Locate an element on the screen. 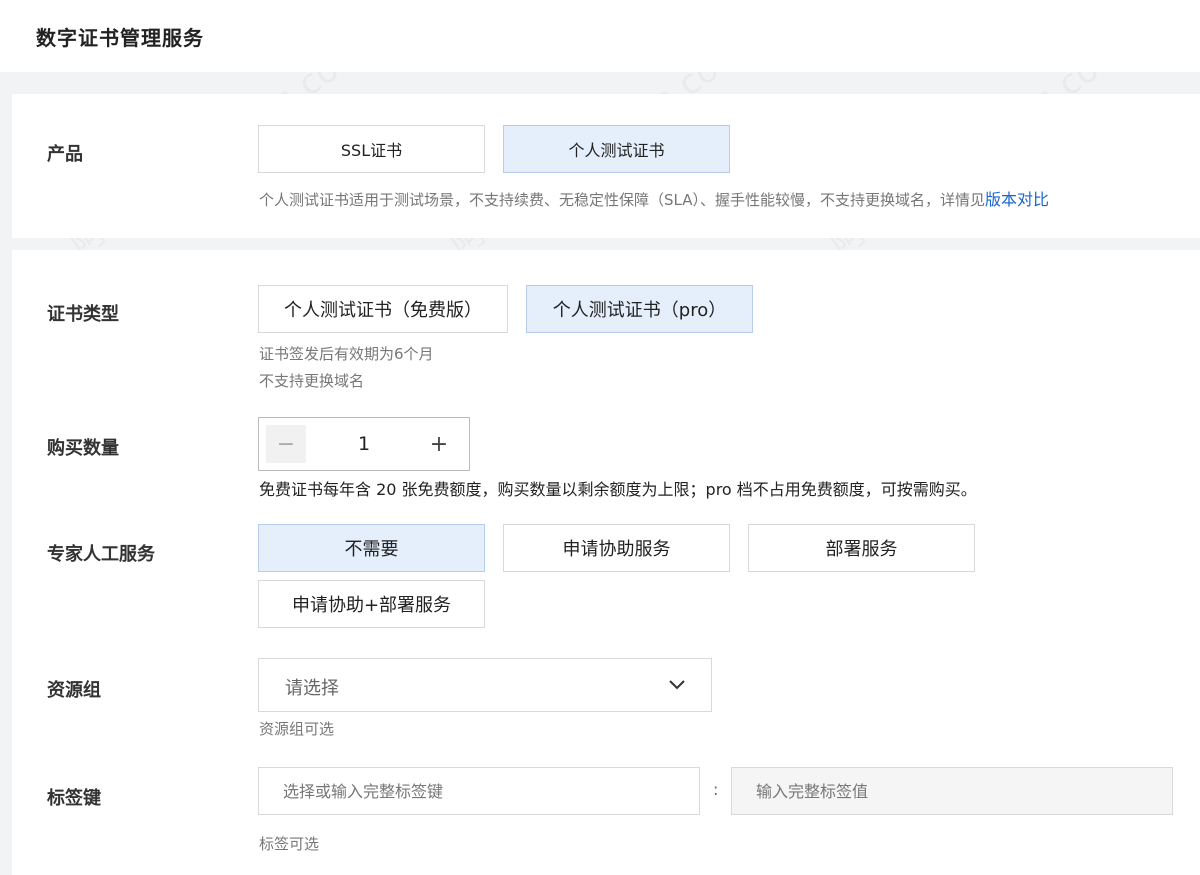 This screenshot has width=1200, height=875. cert-type-option-pro: 个人测试证书（pro） is located at coordinates (639, 309).